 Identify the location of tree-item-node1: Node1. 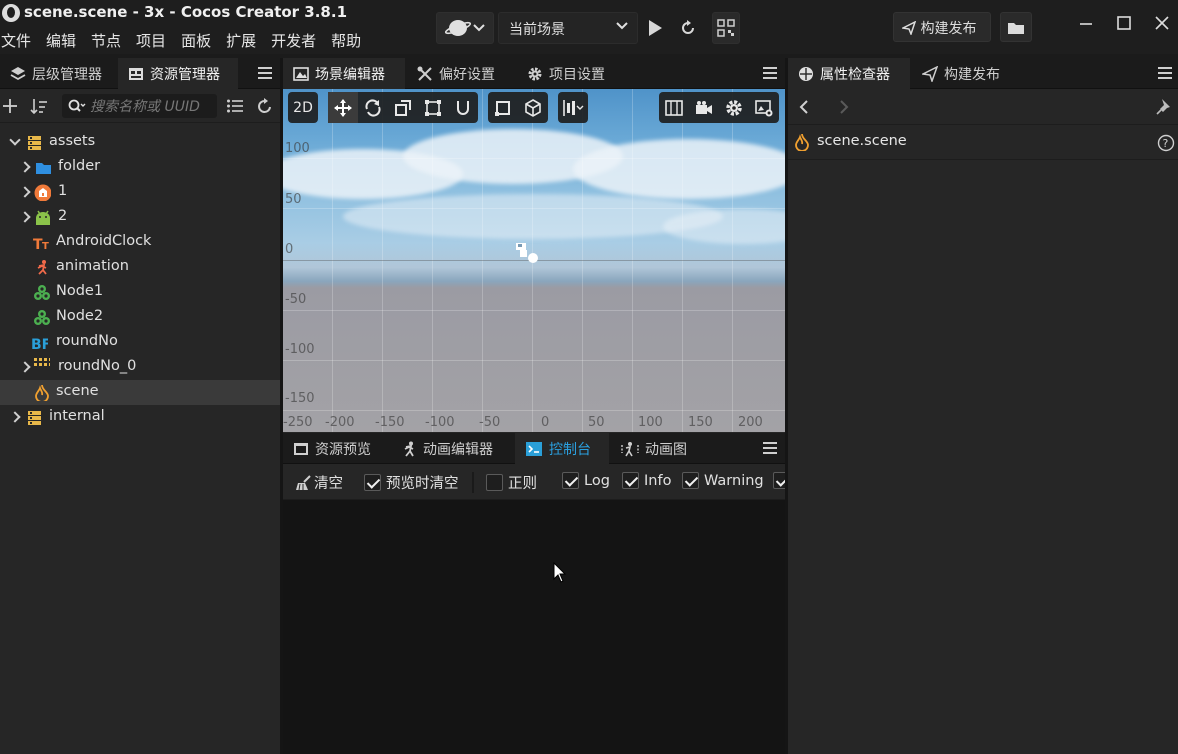
(140, 292).